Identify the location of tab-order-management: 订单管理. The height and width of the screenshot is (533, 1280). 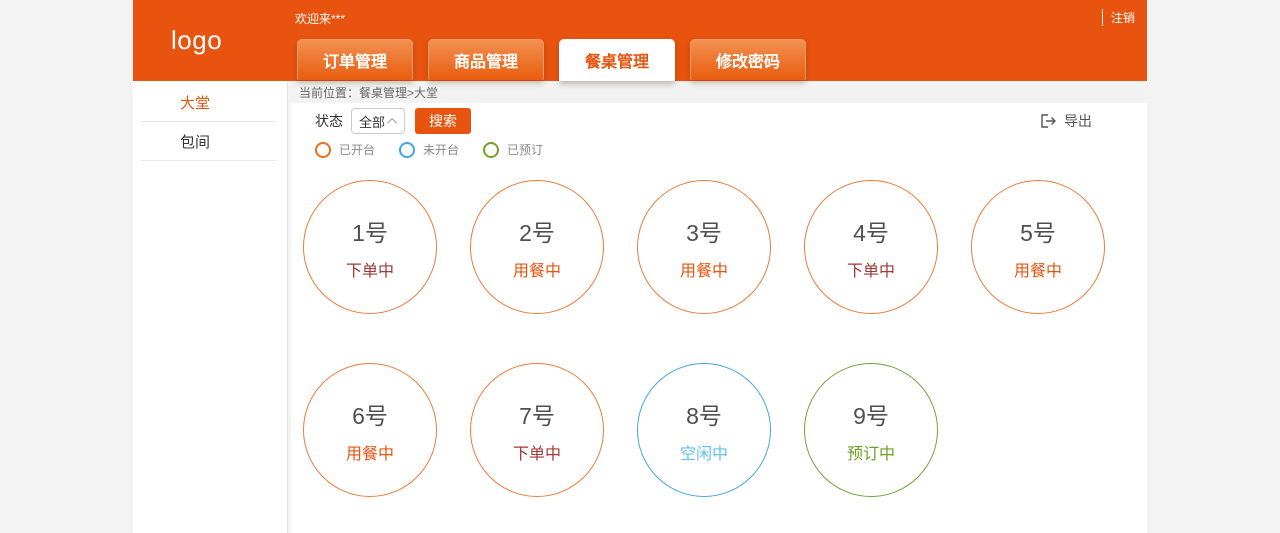
(355, 59).